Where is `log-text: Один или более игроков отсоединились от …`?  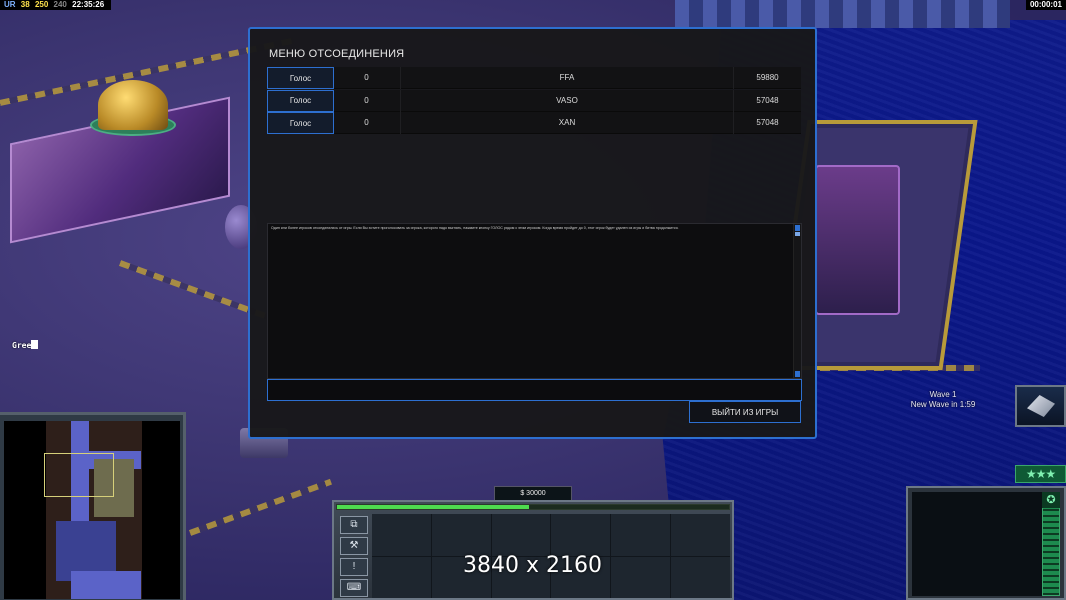 log-text: Один или более игроков отсоединились от … is located at coordinates (475, 228).